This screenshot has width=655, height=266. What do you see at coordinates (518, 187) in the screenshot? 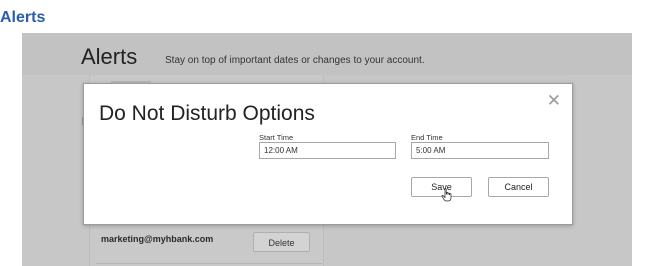
I see `cancel-button: Cancel` at bounding box center [518, 187].